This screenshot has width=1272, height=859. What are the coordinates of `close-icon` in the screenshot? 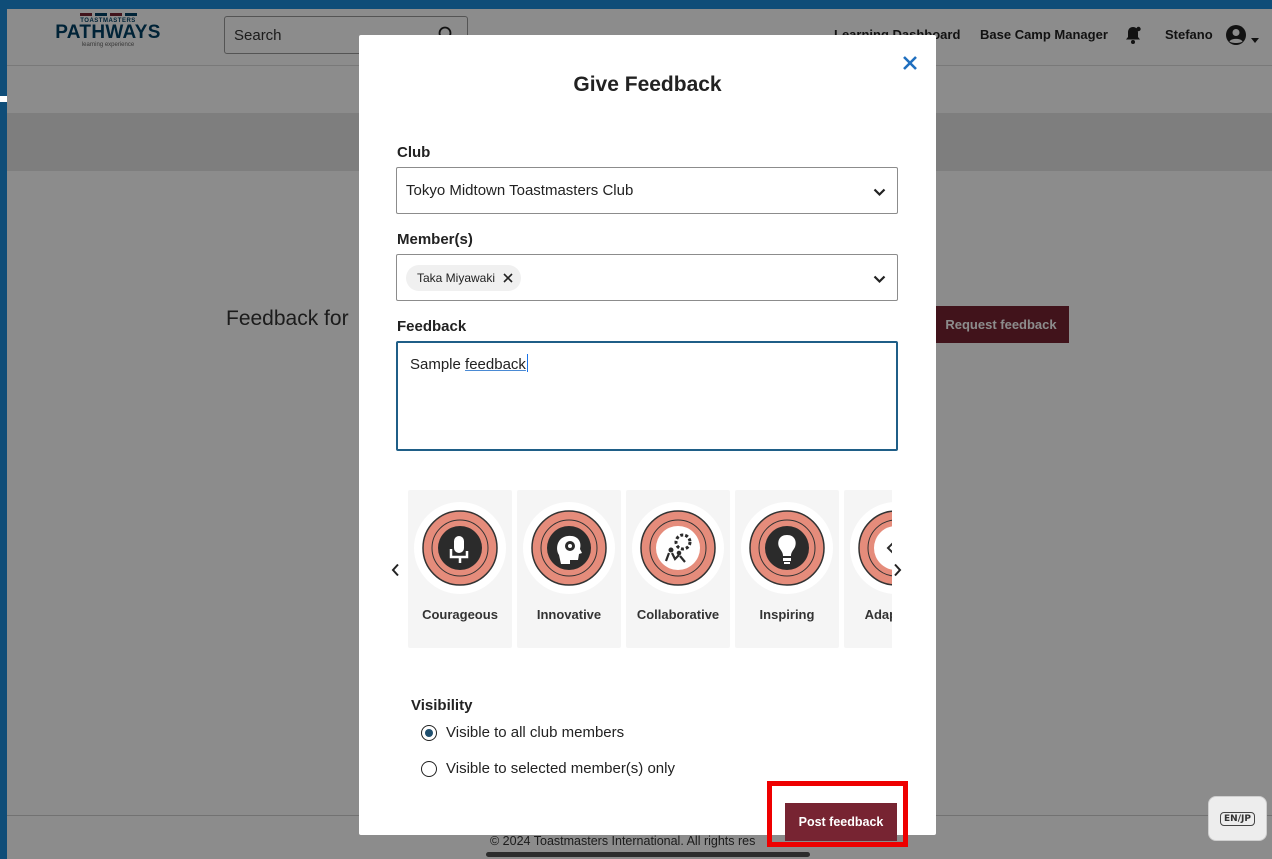 It's located at (910, 63).